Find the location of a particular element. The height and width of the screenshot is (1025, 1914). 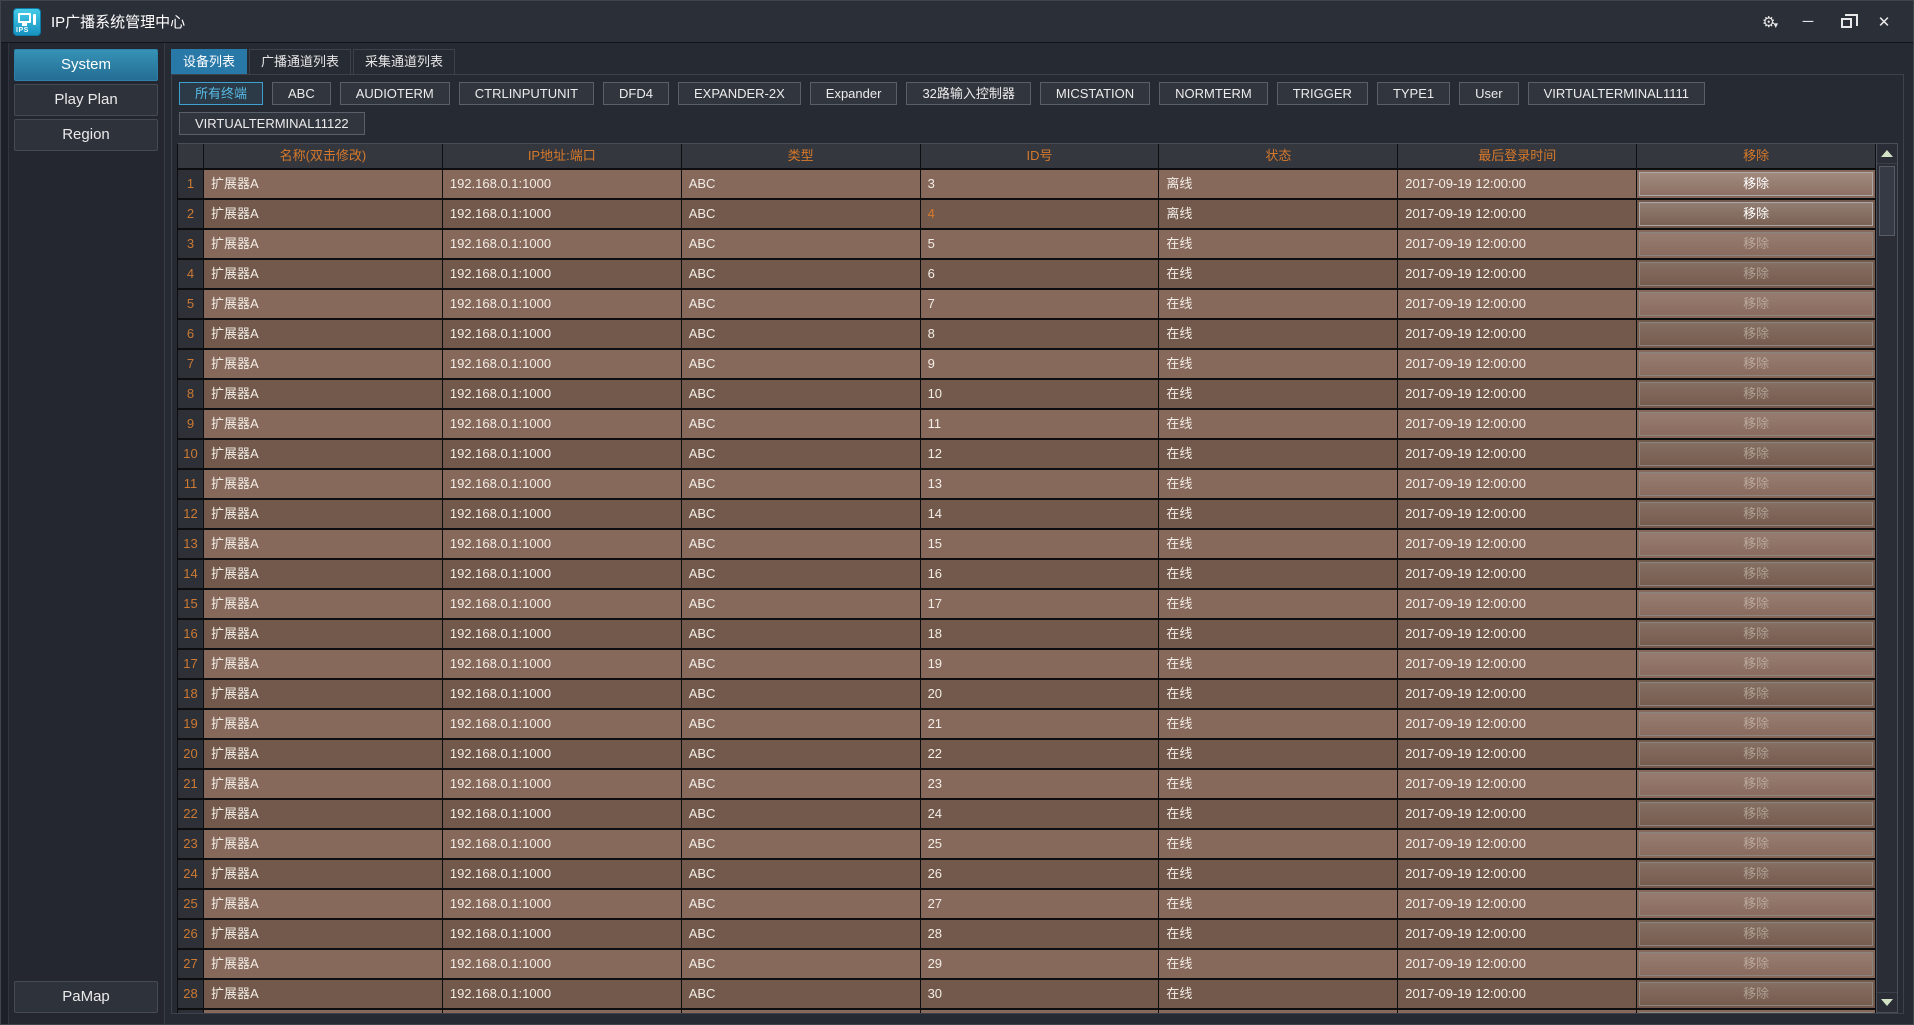

filter-button-trigger: TRIGGER is located at coordinates (1322, 93).